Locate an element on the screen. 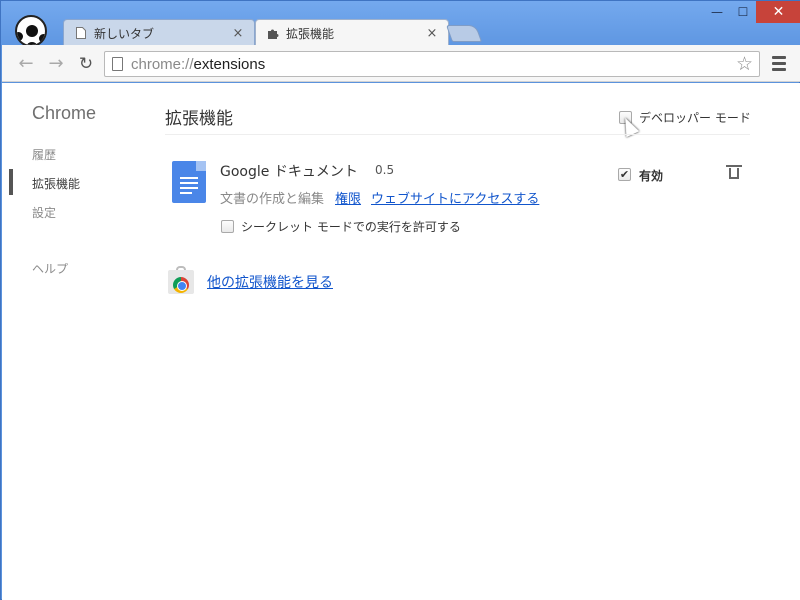 Image resolution: width=800 pixels, height=600 pixels. tab-title: 拡張機能 is located at coordinates (310, 34).